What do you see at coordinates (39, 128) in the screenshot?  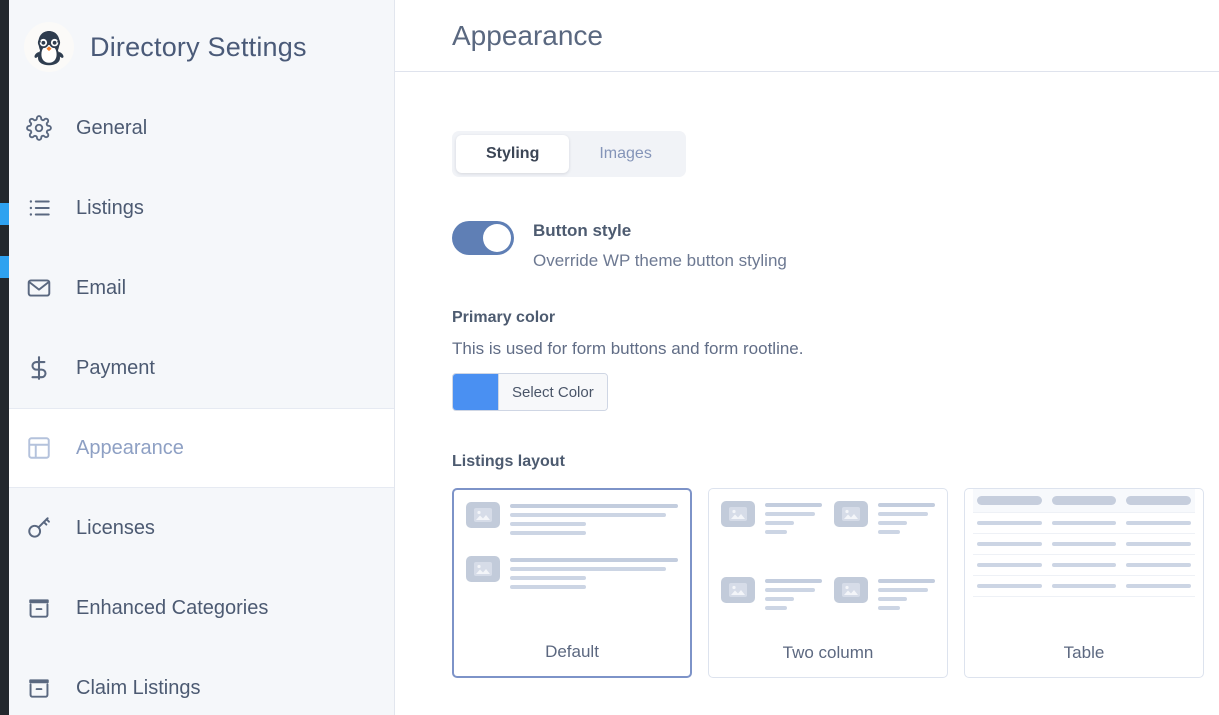 I see `gear-icon` at bounding box center [39, 128].